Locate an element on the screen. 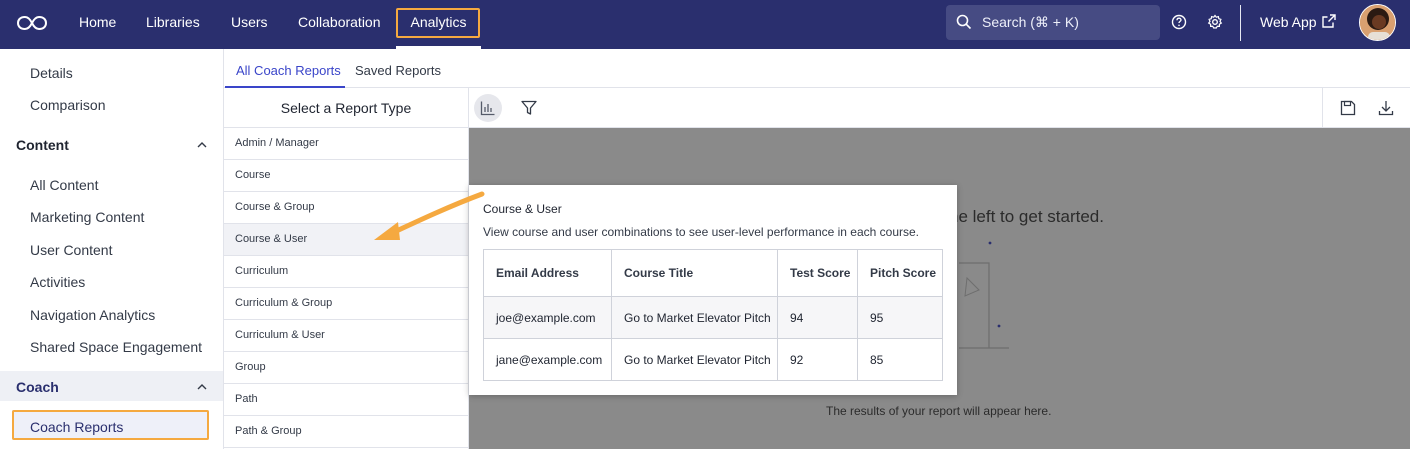 The image size is (1410, 449). filter-icon is located at coordinates (529, 108).